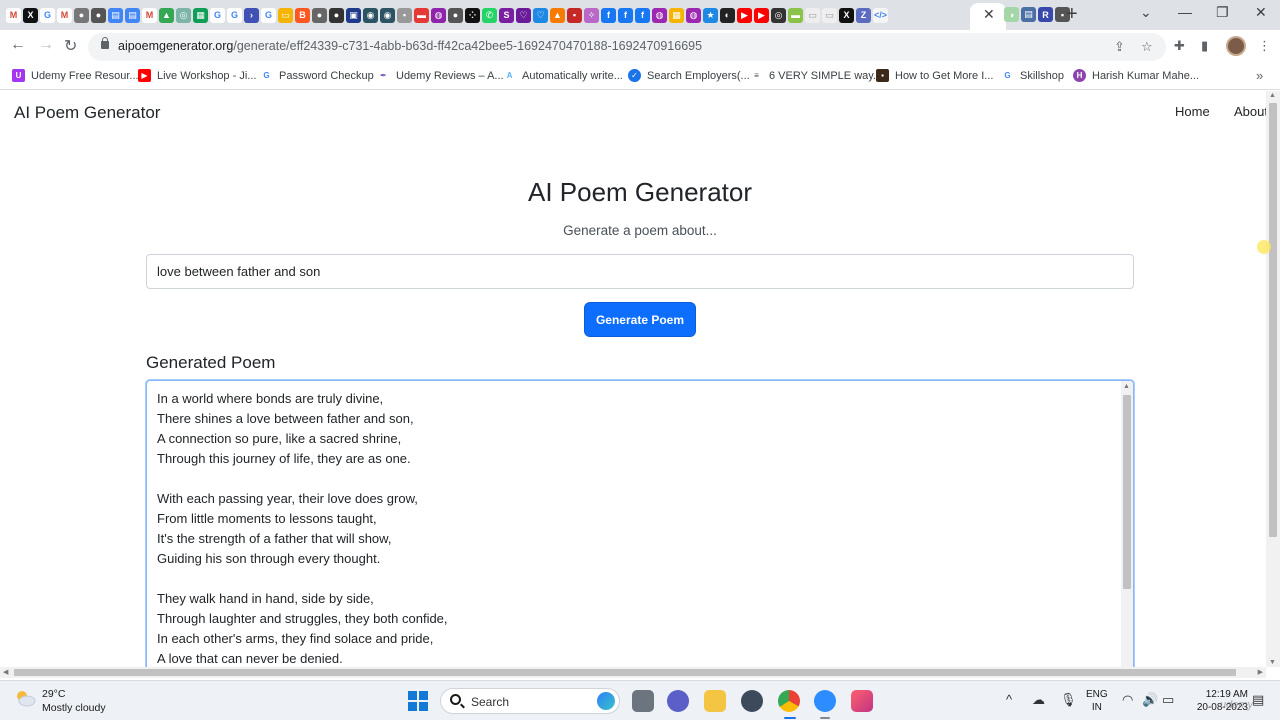 The image size is (1280, 720). I want to click on microphone-icon: 🎙, so click(1068, 700).